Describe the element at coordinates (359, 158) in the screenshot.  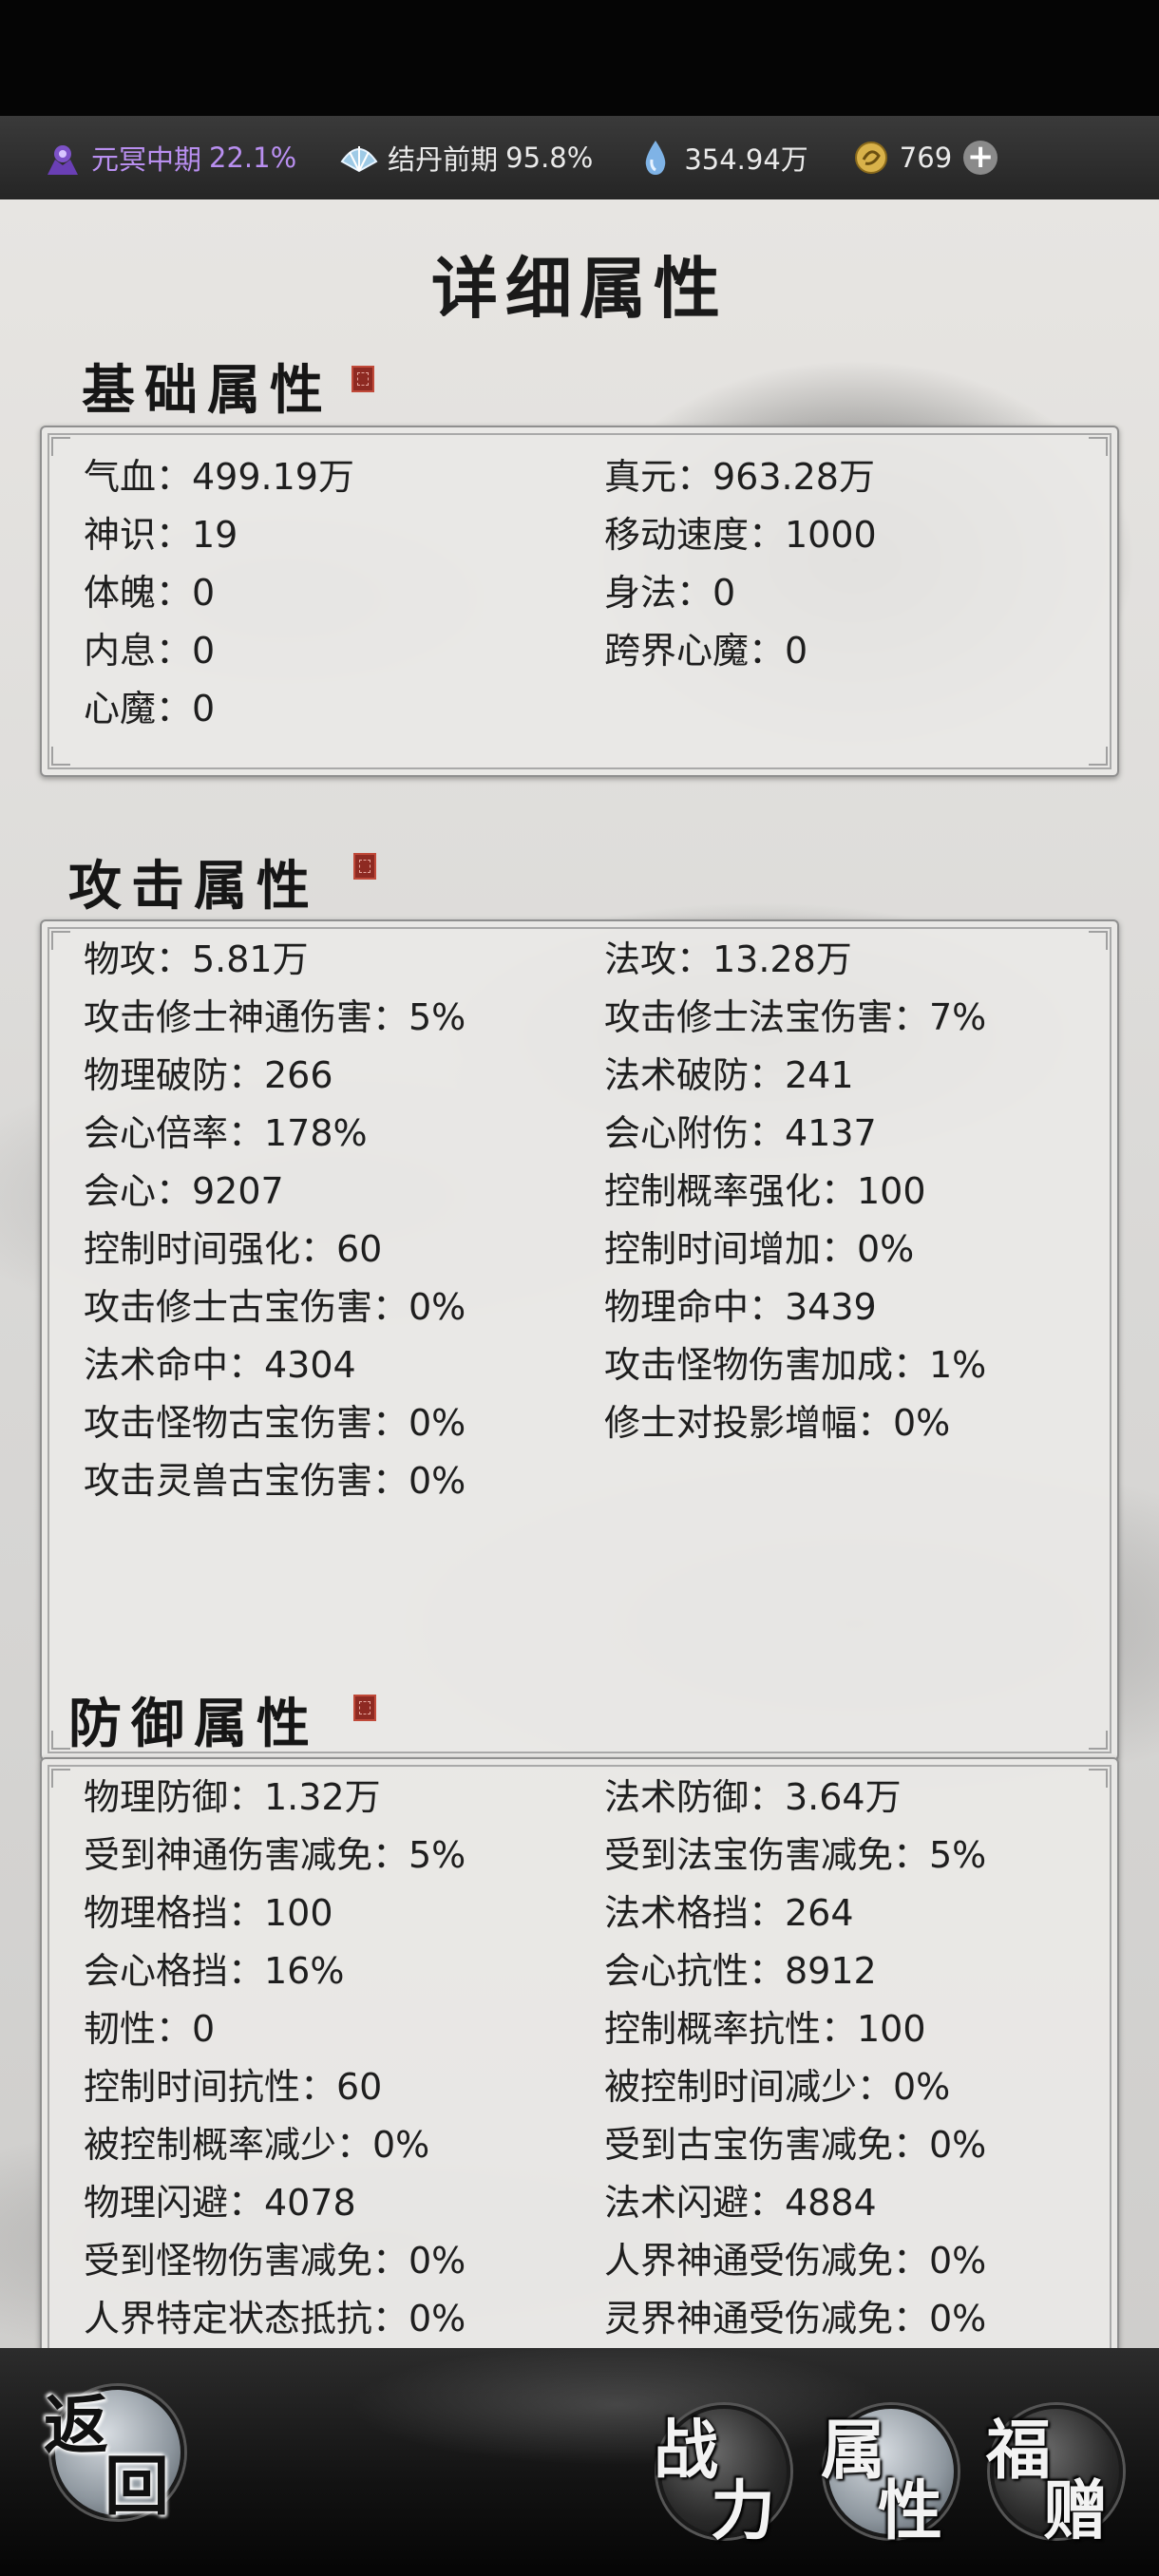
I see `fan-icon` at that location.